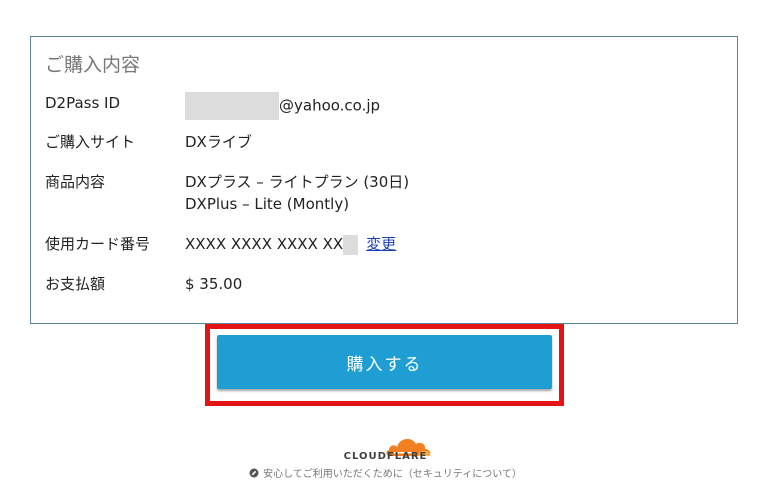 The height and width of the screenshot is (484, 771). What do you see at coordinates (75, 284) in the screenshot?
I see `payment-amount-label: お支払額` at bounding box center [75, 284].